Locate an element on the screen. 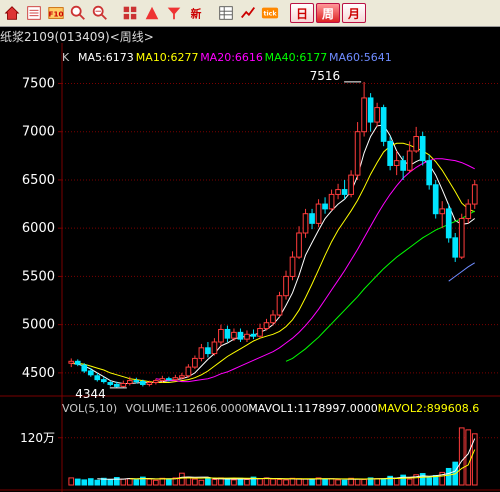 Image resolution: width=500 pixels, height=492 pixels. home-button is located at coordinates (12, 13).